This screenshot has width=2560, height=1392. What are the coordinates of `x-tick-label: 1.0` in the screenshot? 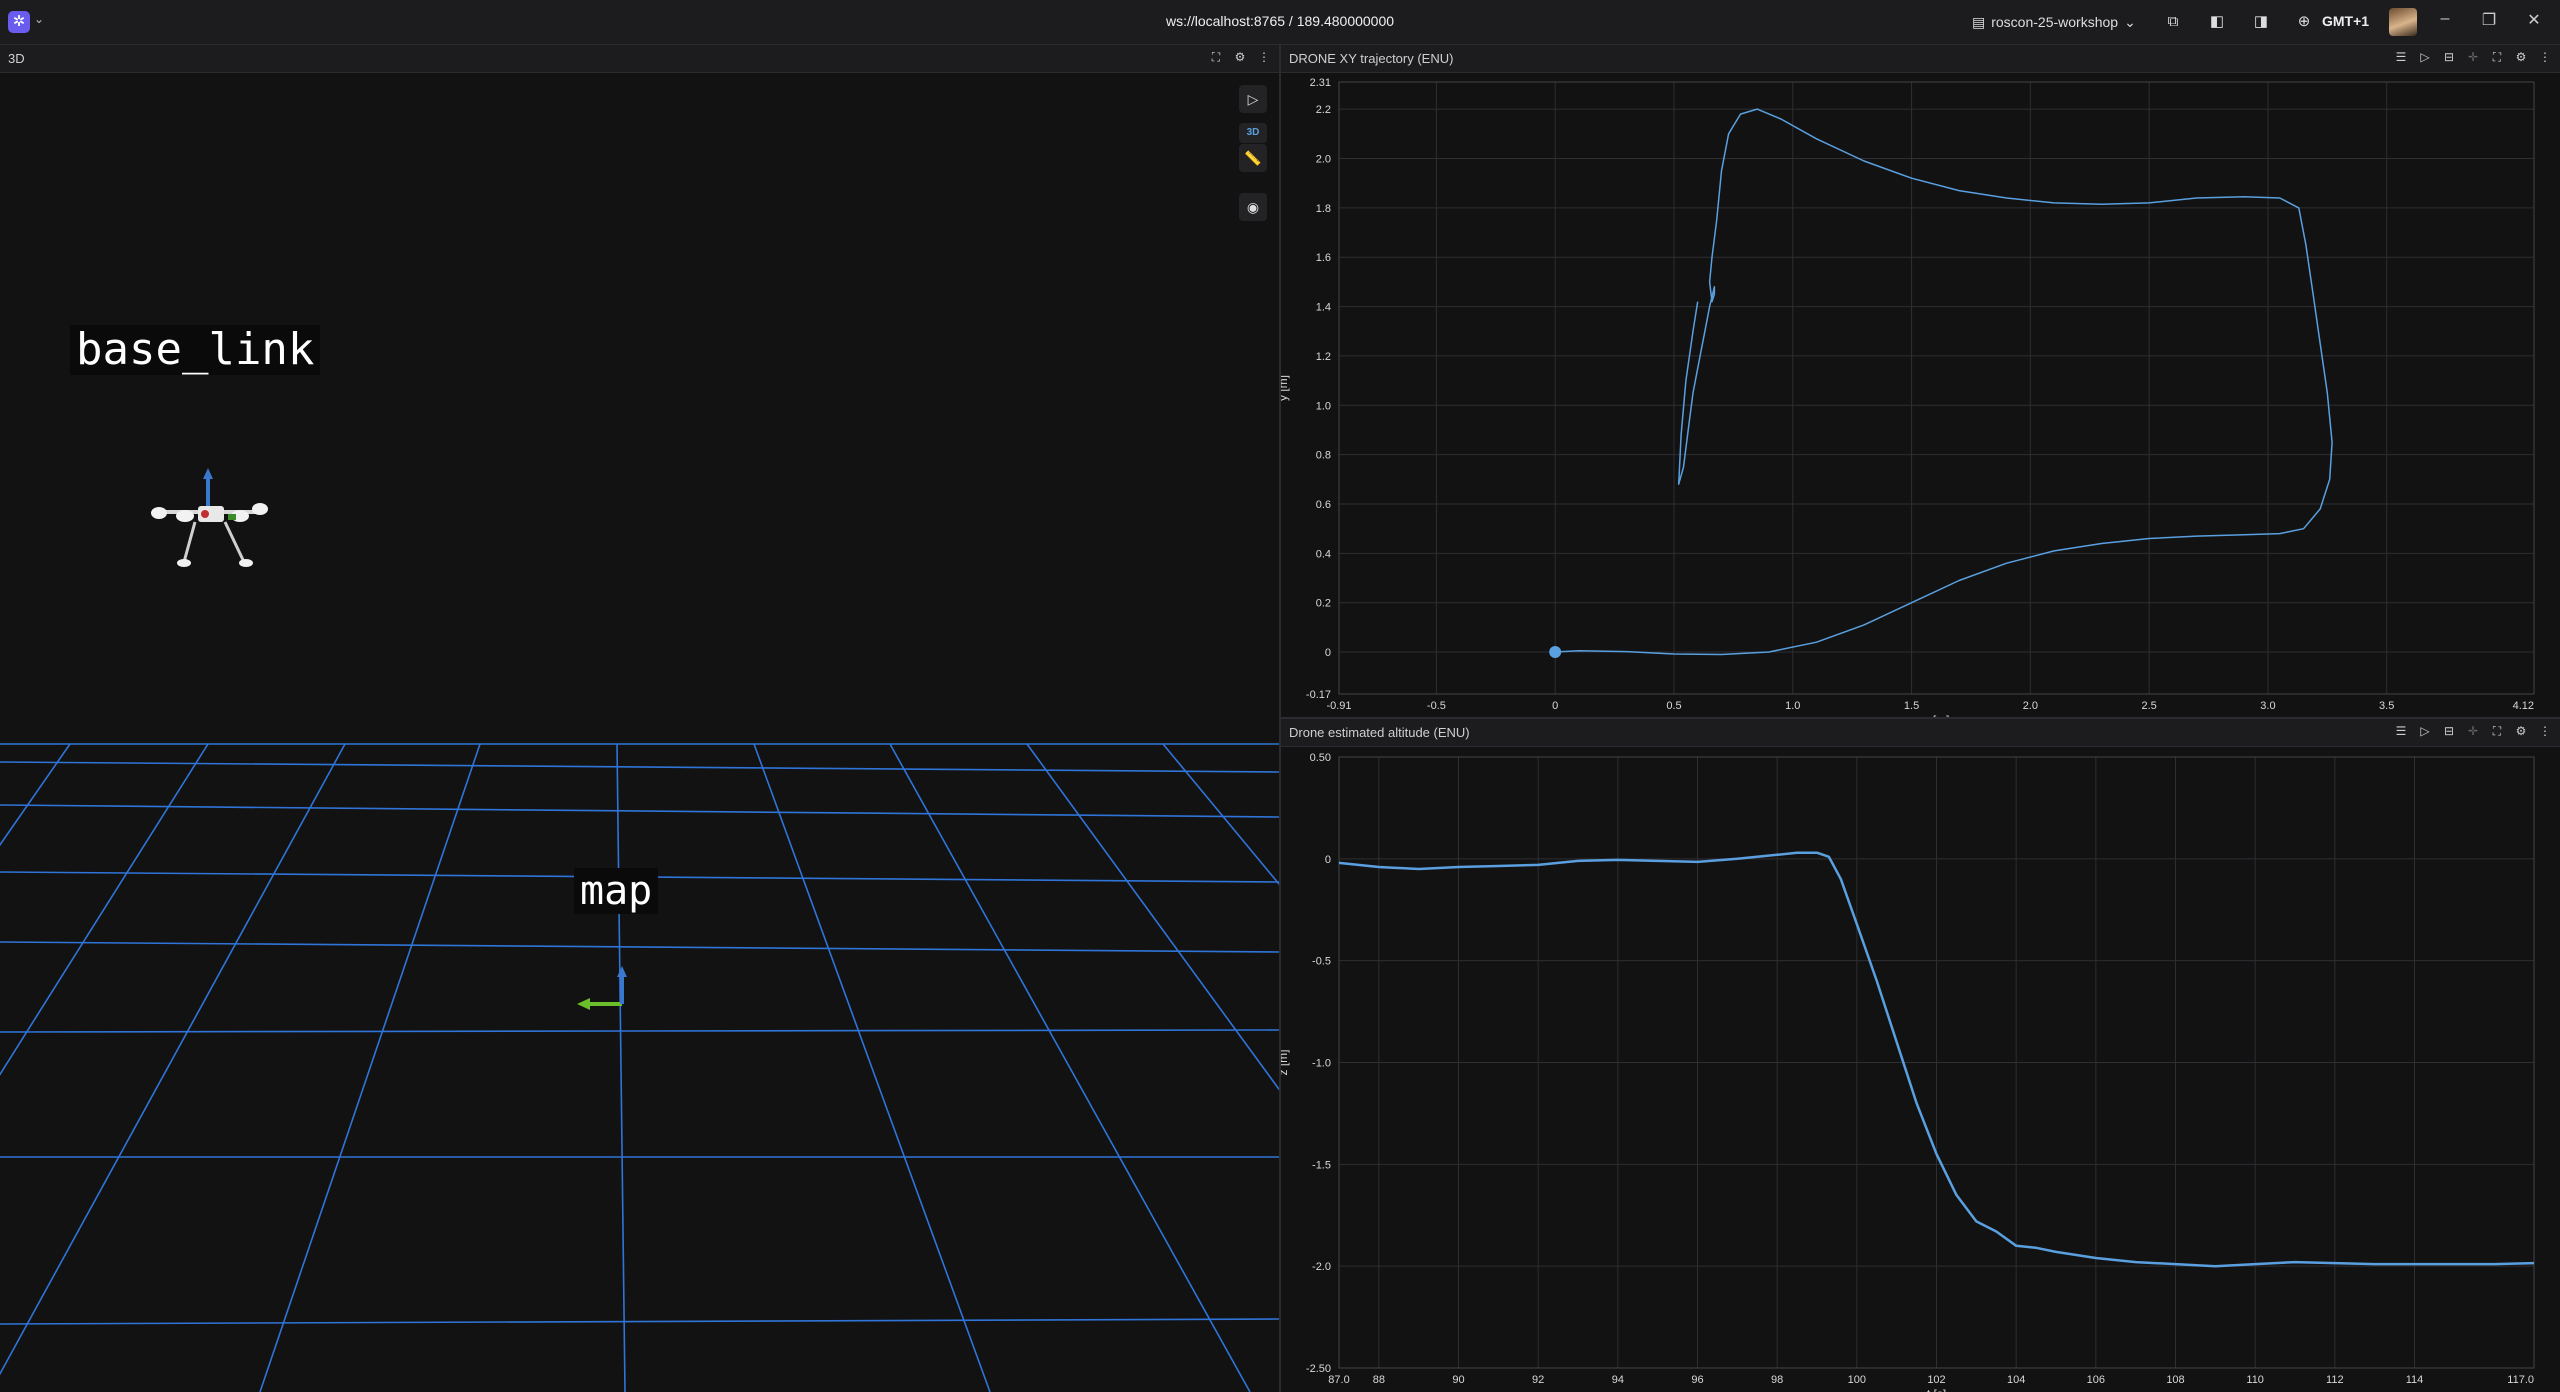 It's located at (1792, 706).